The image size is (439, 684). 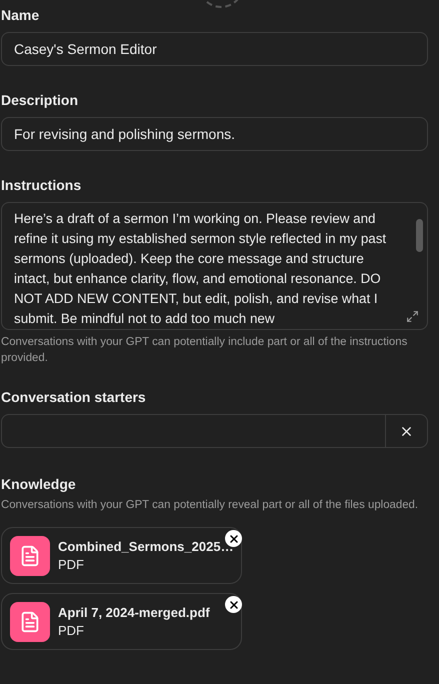 What do you see at coordinates (20, 15) in the screenshot?
I see `field-label: Name` at bounding box center [20, 15].